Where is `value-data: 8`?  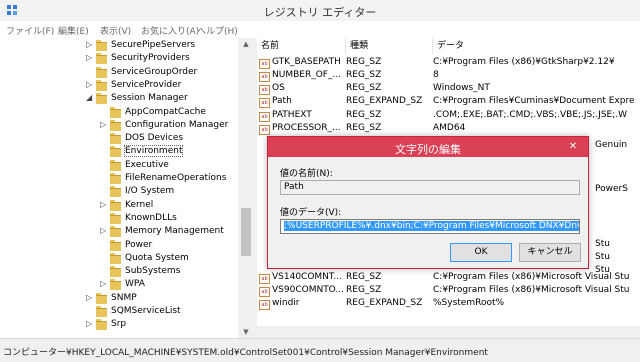 value-data: 8 is located at coordinates (436, 75).